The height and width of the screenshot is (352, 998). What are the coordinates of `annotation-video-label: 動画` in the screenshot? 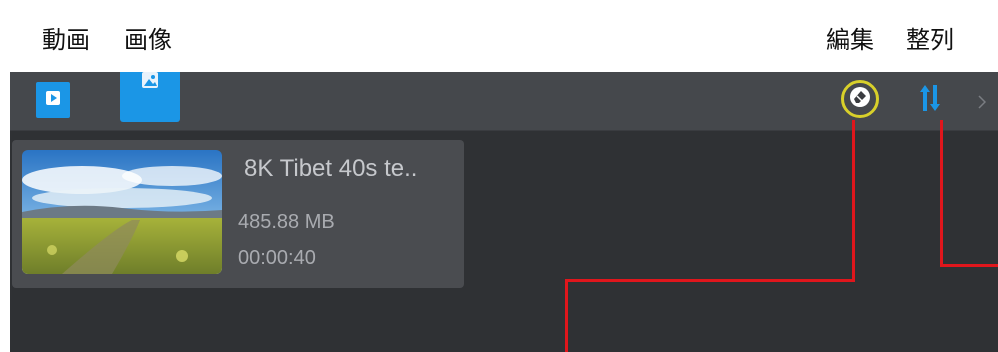 It's located at (66, 40).